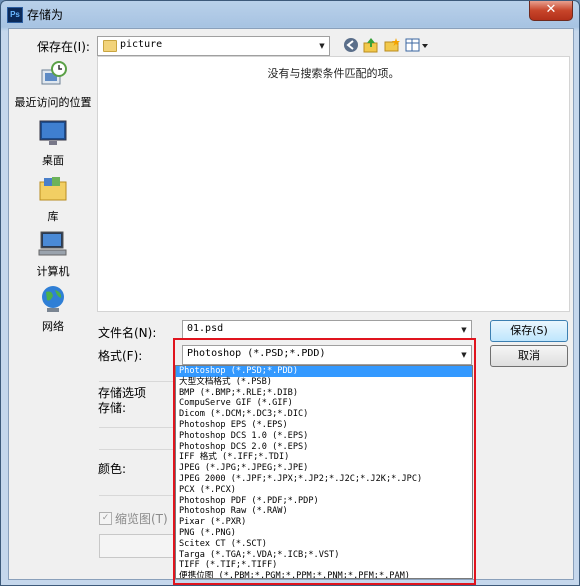 This screenshot has width=580, height=586. What do you see at coordinates (529, 356) in the screenshot?
I see `cancel-button: 取消` at bounding box center [529, 356].